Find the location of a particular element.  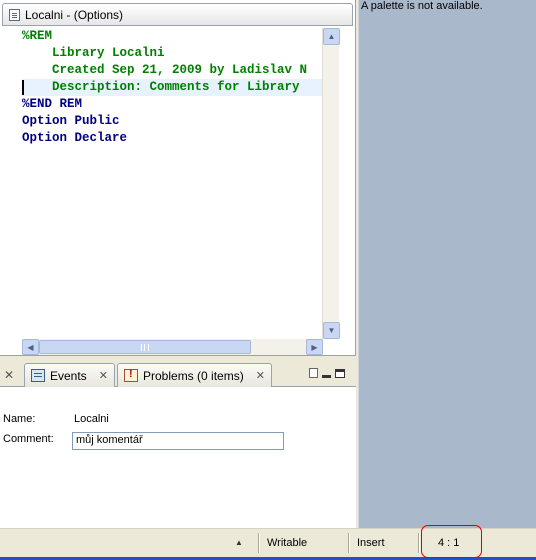

code-line-4-current: Description: Comments for Library is located at coordinates (172, 87).